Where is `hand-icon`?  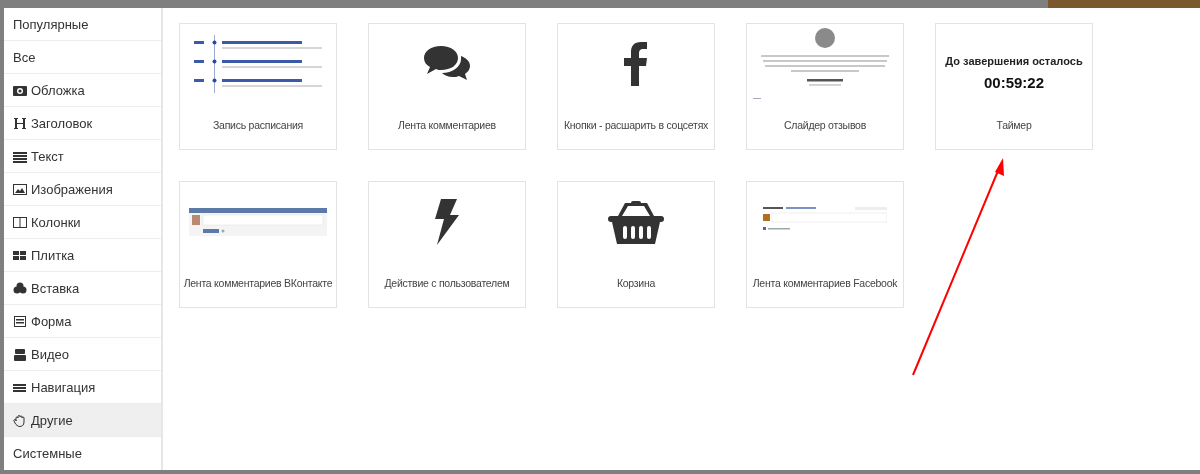 hand-icon is located at coordinates (20, 420).